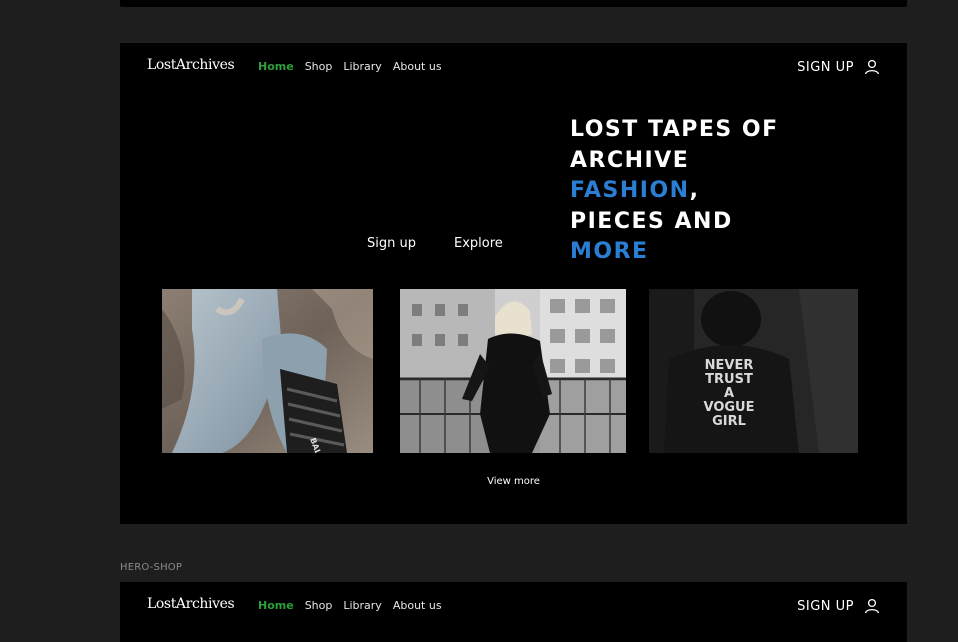  What do you see at coordinates (729, 365) in the screenshot?
I see `jacket-text-1: NEVER` at bounding box center [729, 365].